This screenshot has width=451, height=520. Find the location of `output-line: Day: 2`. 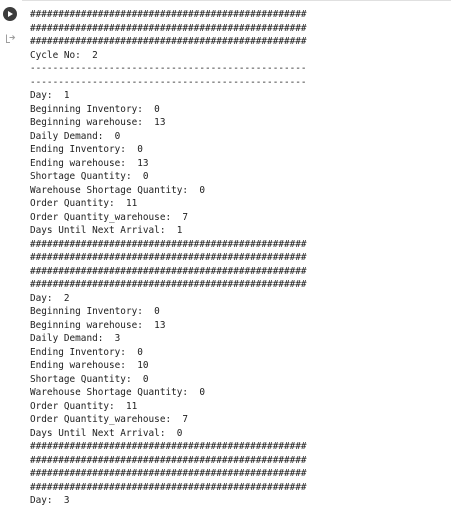

output-line: Day: 2 is located at coordinates (50, 298).